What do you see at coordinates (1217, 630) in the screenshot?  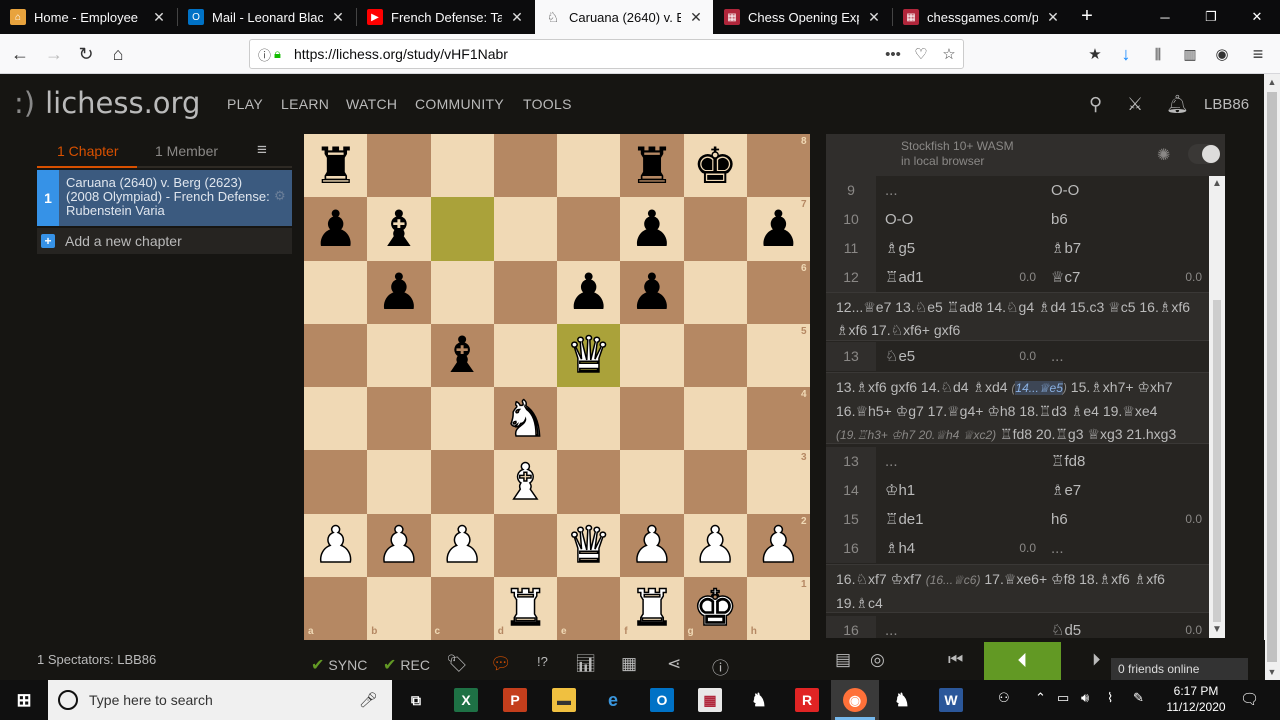 I see `scroll-down-icon: ▼` at bounding box center [1217, 630].